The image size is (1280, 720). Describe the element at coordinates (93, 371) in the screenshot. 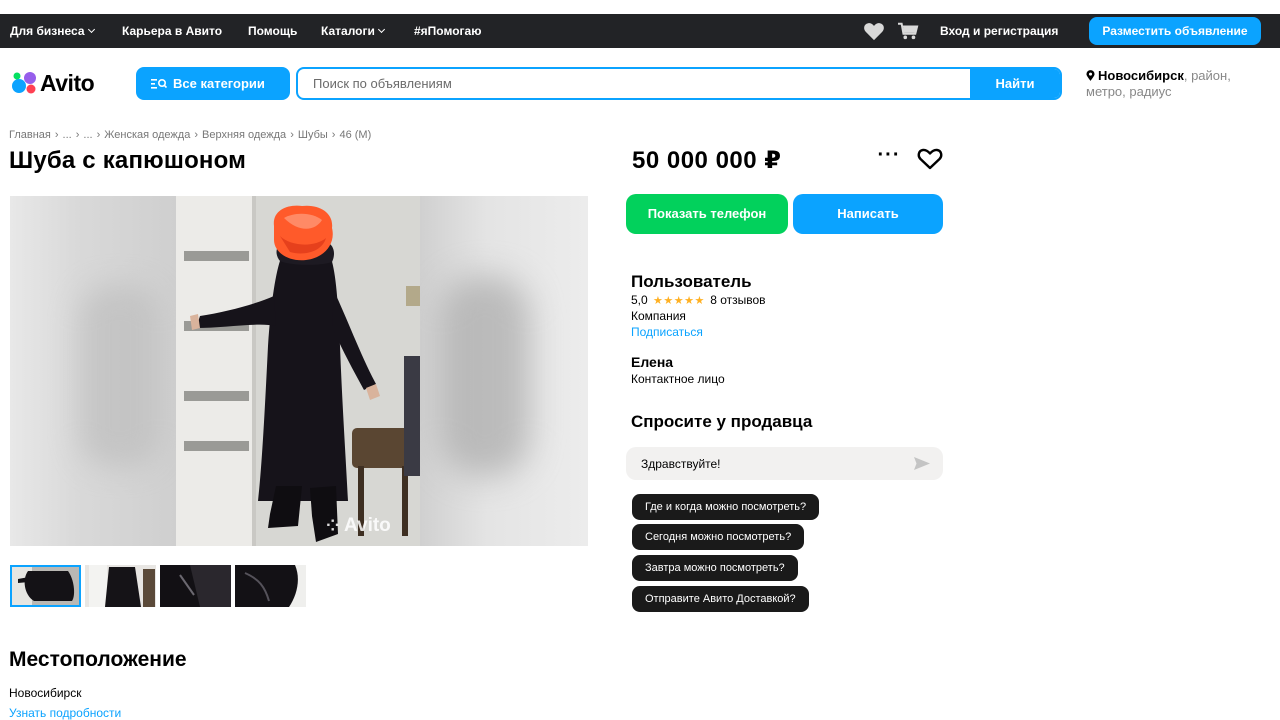

I see `gallery-blur-left` at that location.